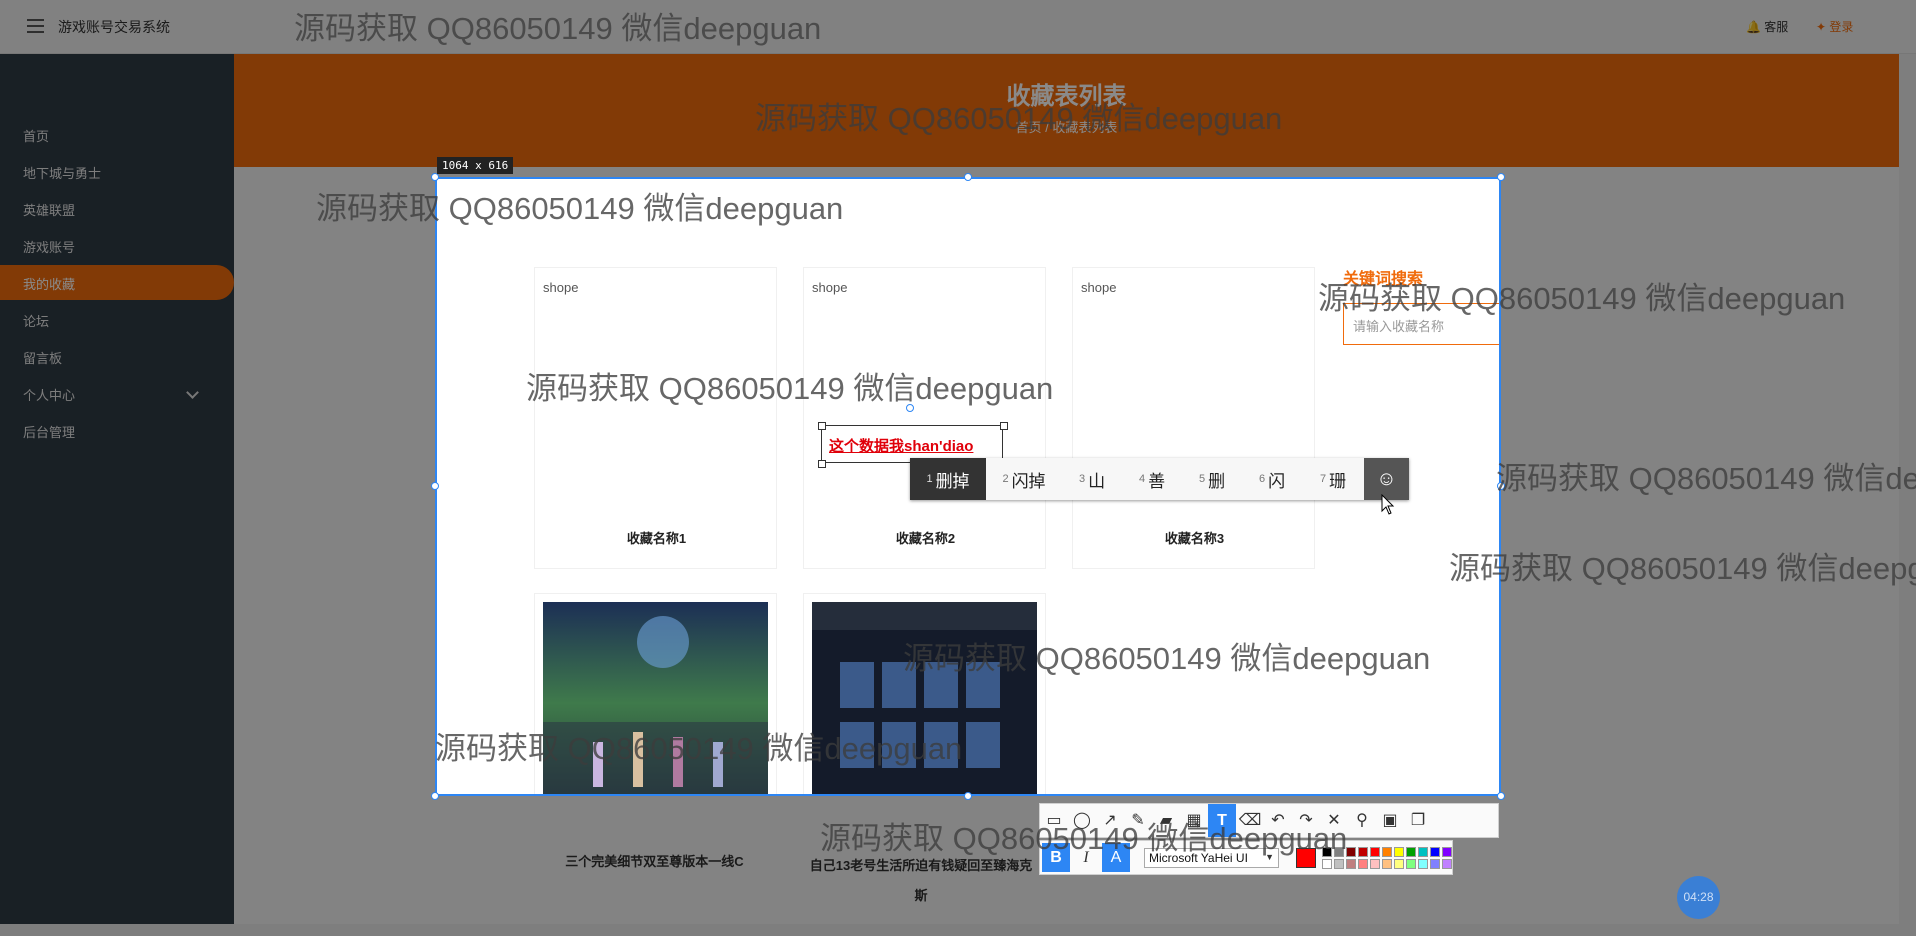 This screenshot has width=1916, height=936. What do you see at coordinates (1362, 820) in the screenshot?
I see `pin-icon: ⚲` at bounding box center [1362, 820].